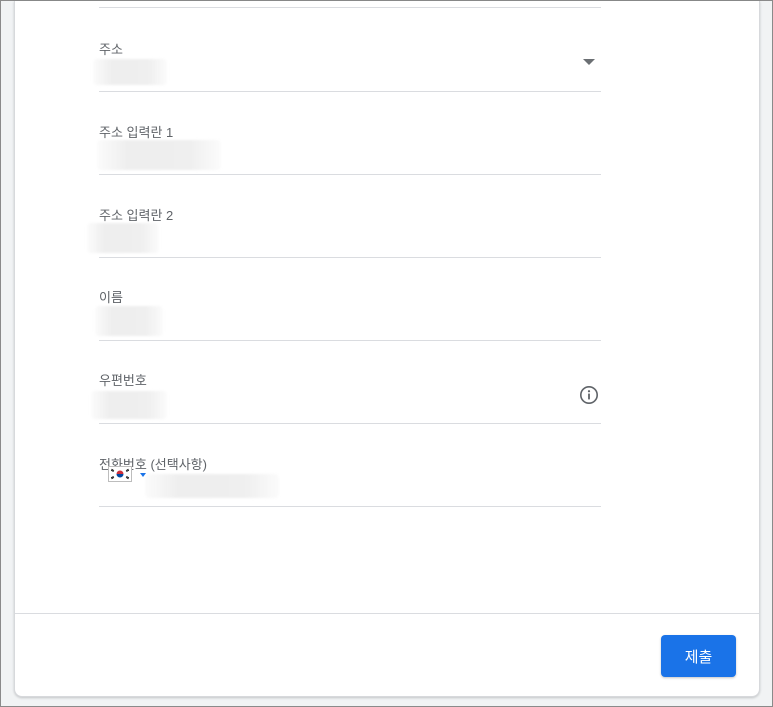  Describe the element at coordinates (346, 392) in the screenshot. I see `postal-code-field: 우편번호` at that location.